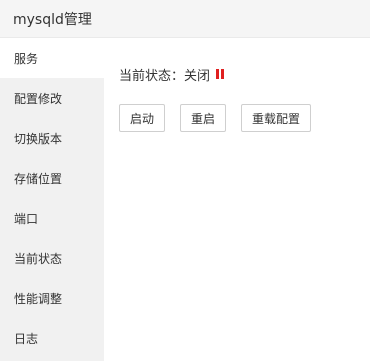  What do you see at coordinates (203, 118) in the screenshot?
I see `restart-button: 重启` at bounding box center [203, 118].